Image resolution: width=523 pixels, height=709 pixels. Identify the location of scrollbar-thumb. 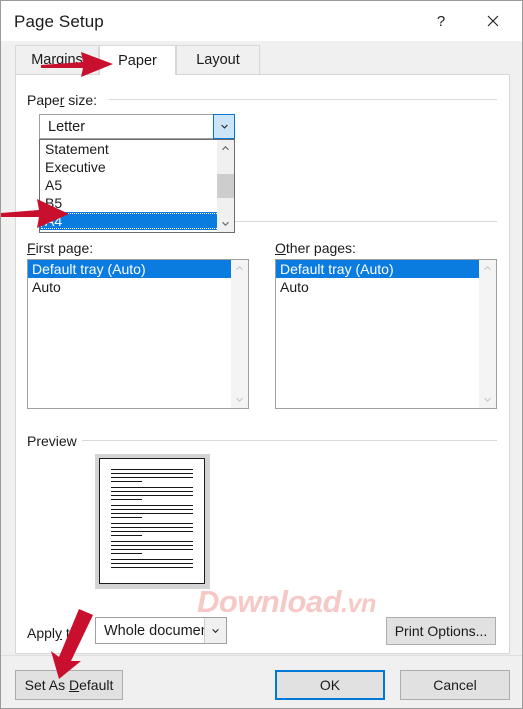
(225, 186).